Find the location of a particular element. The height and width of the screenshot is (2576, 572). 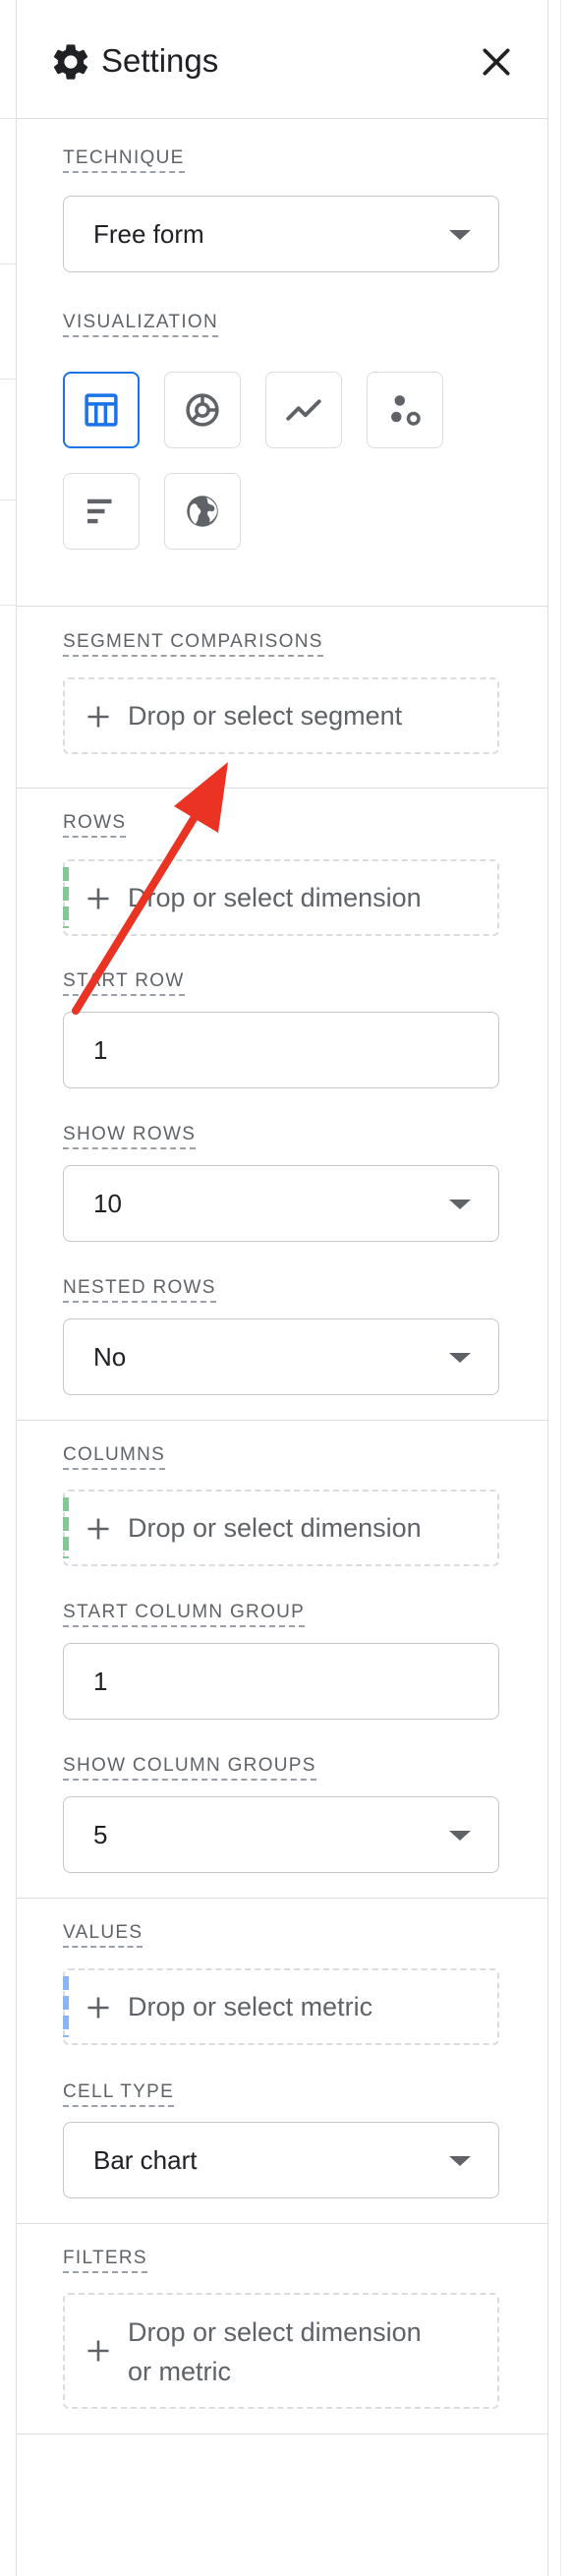

background-left is located at coordinates (8, 1288).